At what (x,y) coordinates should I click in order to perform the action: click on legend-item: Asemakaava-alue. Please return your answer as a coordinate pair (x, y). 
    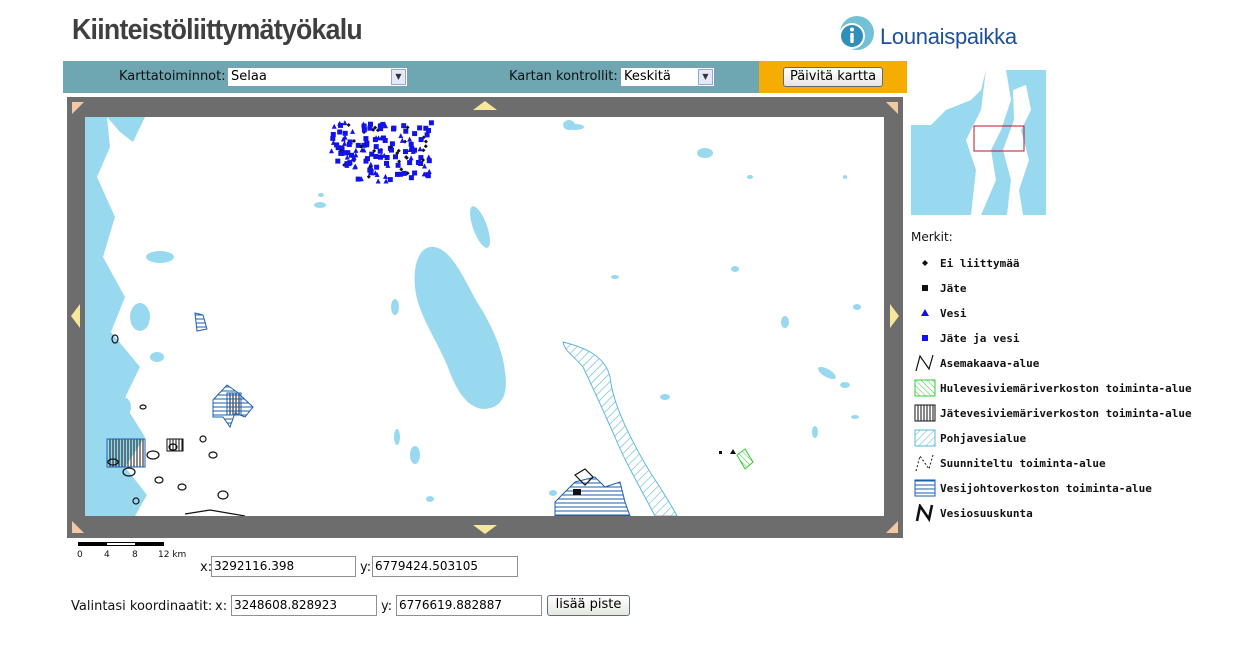
    Looking at the image, I should click on (1074, 363).